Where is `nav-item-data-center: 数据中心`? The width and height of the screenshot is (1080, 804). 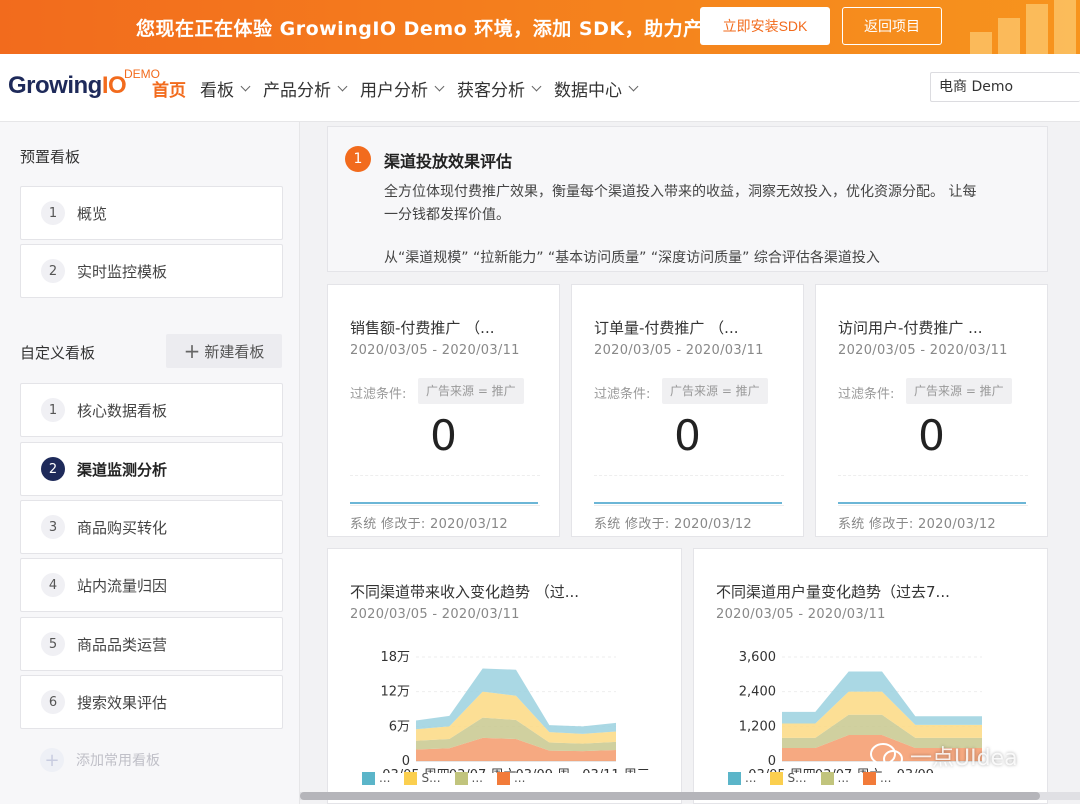
nav-item-data-center: 数据中心 is located at coordinates (596, 88).